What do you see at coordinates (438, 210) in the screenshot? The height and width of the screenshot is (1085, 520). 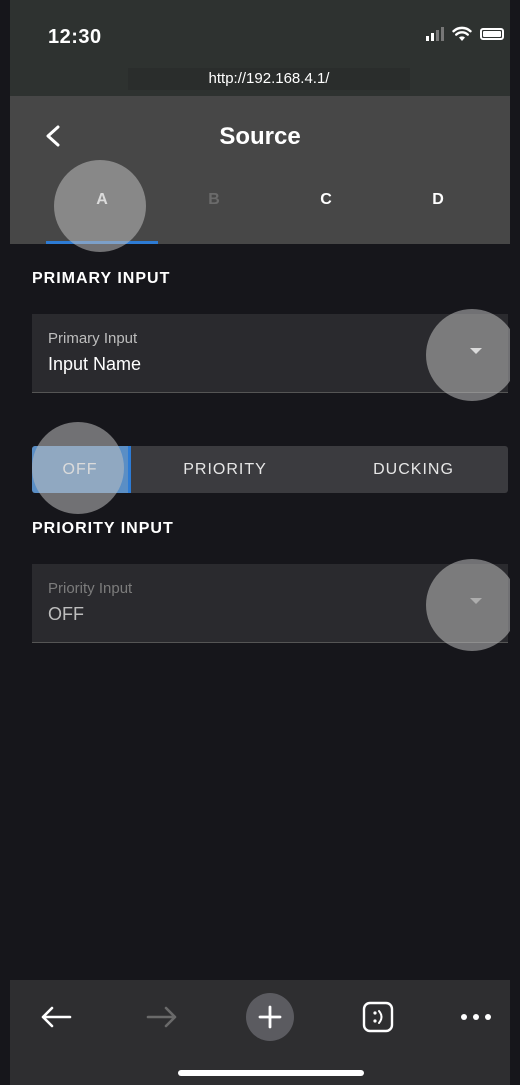 I see `tab-d: D` at bounding box center [438, 210].